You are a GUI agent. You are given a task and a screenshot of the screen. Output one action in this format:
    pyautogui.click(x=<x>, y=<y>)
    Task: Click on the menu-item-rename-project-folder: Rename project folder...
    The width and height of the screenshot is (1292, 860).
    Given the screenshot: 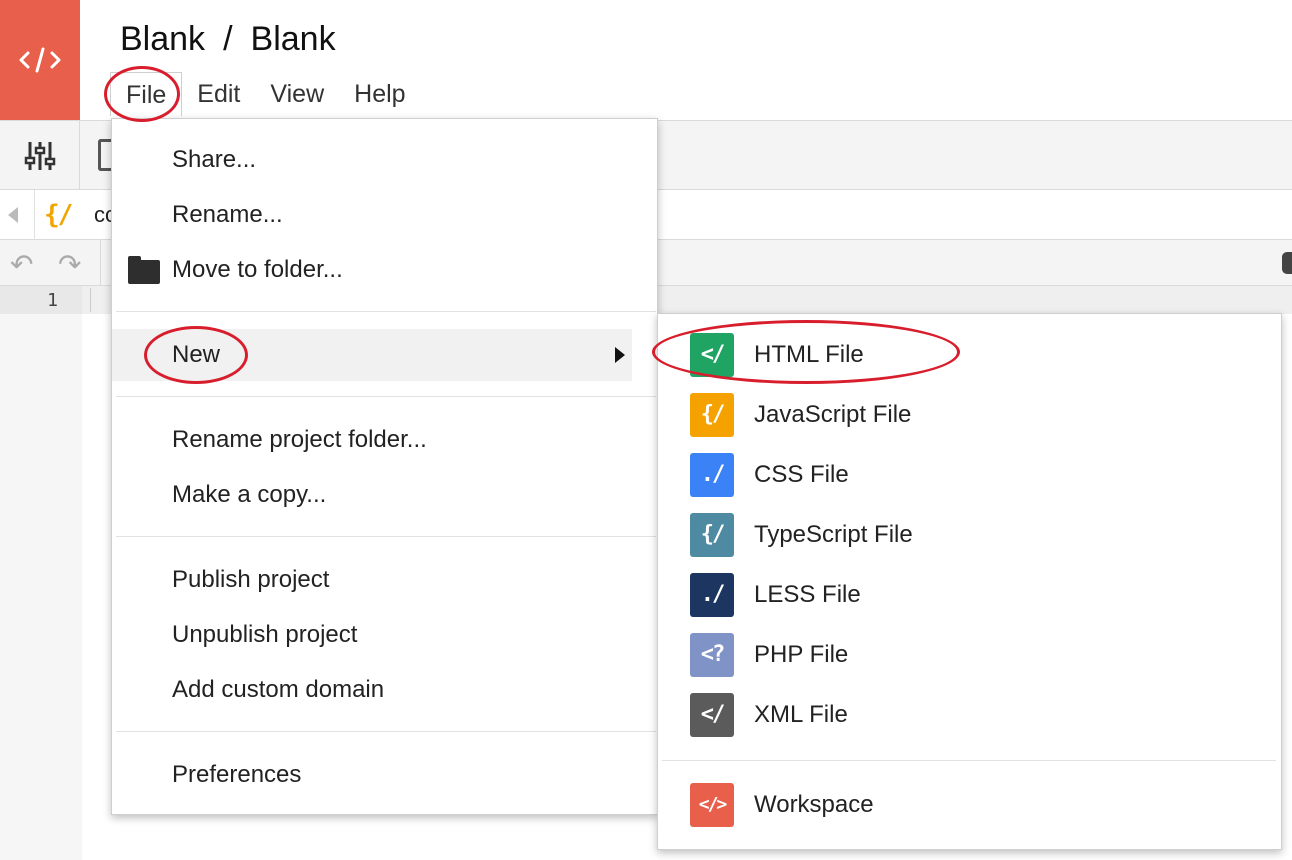 What is the action you would take?
    pyautogui.click(x=384, y=440)
    